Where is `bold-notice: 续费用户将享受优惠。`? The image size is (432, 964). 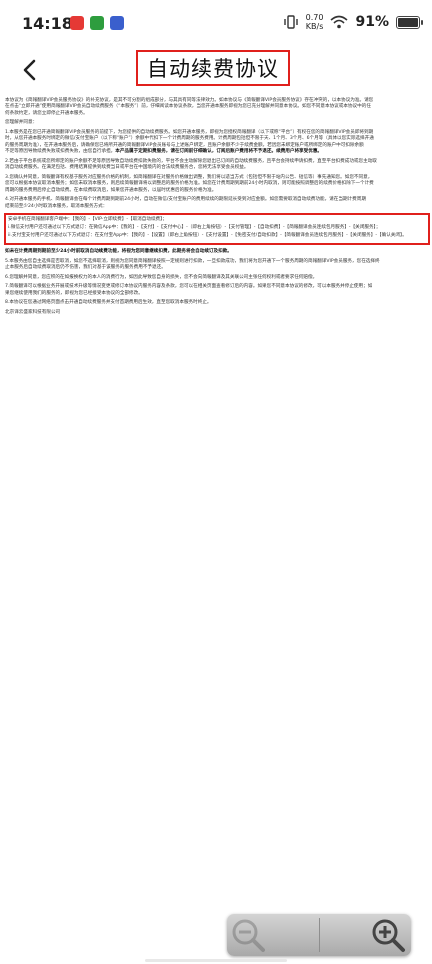 bold-notice: 续费用户将享受优惠。 is located at coordinates (299, 152).